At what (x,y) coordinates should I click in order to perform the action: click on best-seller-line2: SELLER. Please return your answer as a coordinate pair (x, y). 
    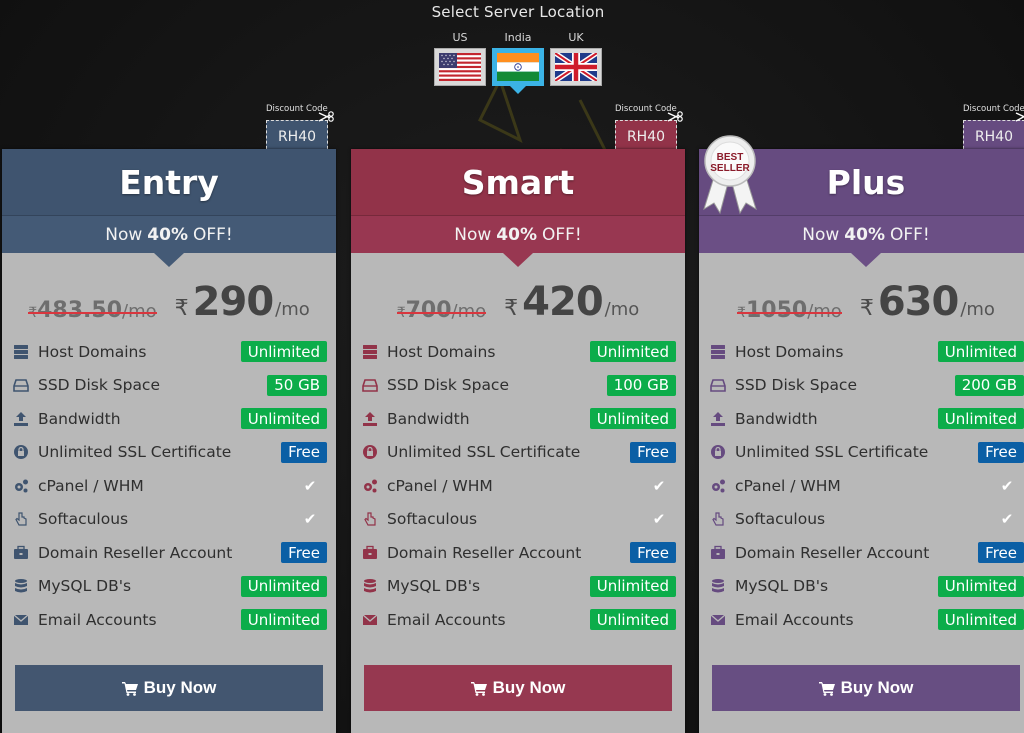
    Looking at the image, I should click on (730, 168).